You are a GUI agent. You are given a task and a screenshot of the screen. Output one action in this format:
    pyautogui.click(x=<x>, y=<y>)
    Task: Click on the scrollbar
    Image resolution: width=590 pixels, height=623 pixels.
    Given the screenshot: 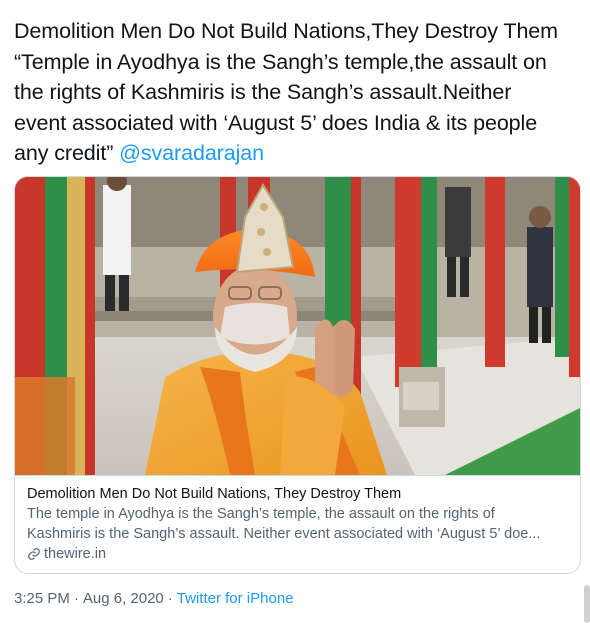 What is the action you would take?
    pyautogui.click(x=587, y=604)
    